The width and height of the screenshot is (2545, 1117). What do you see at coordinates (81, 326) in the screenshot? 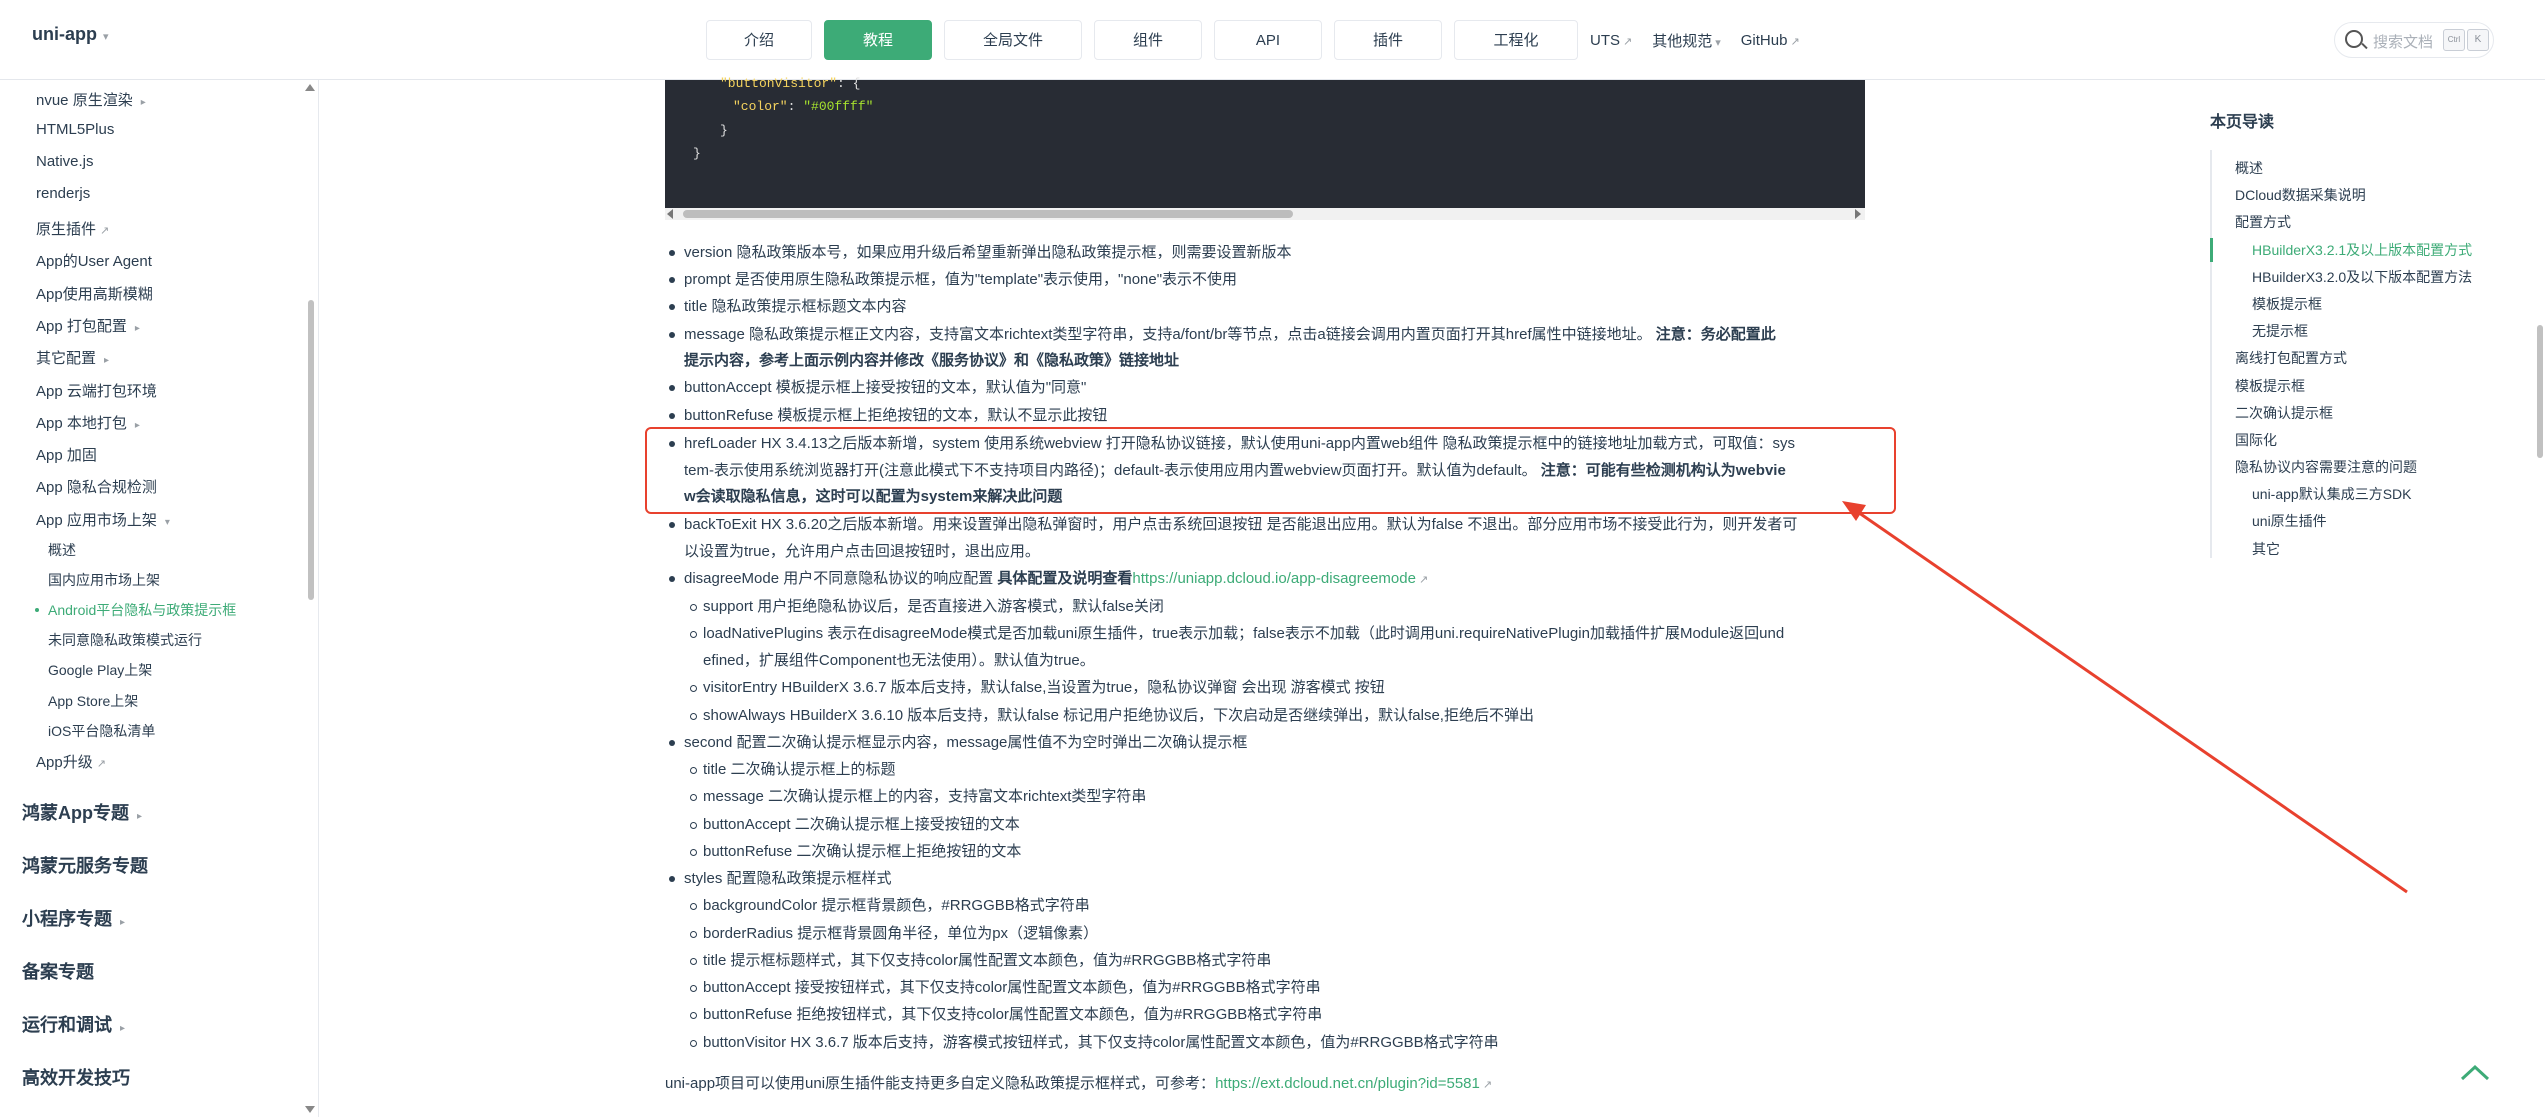
I see `sidebar-item-label: App 打包配置` at bounding box center [81, 326].